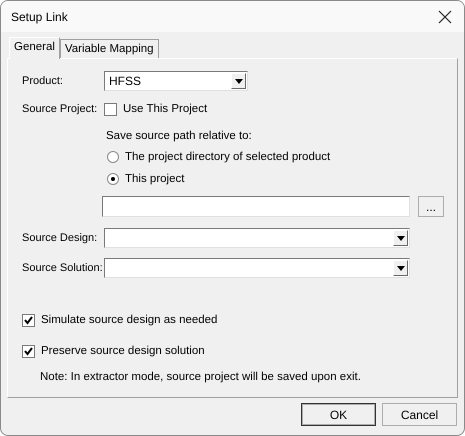 The height and width of the screenshot is (436, 465). I want to click on field-label: Source Design:, so click(60, 238).